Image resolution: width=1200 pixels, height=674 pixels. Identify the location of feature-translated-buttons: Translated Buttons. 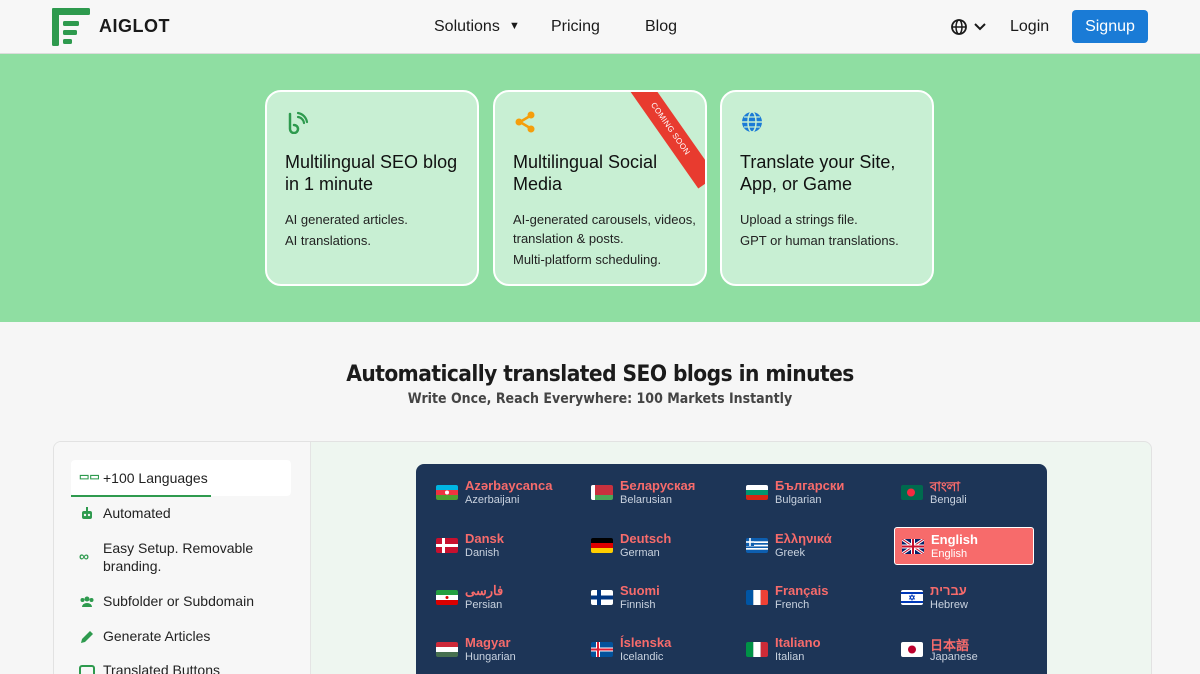
(181, 667).